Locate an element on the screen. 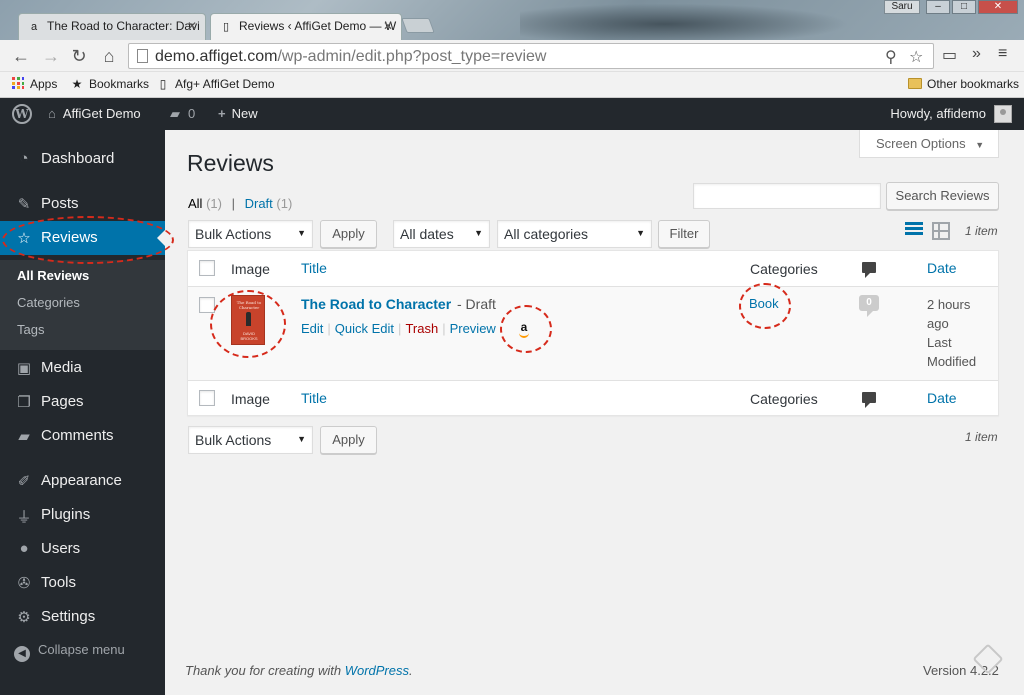 This screenshot has height=695, width=1024. maximize-button: □ is located at coordinates (964, 7).